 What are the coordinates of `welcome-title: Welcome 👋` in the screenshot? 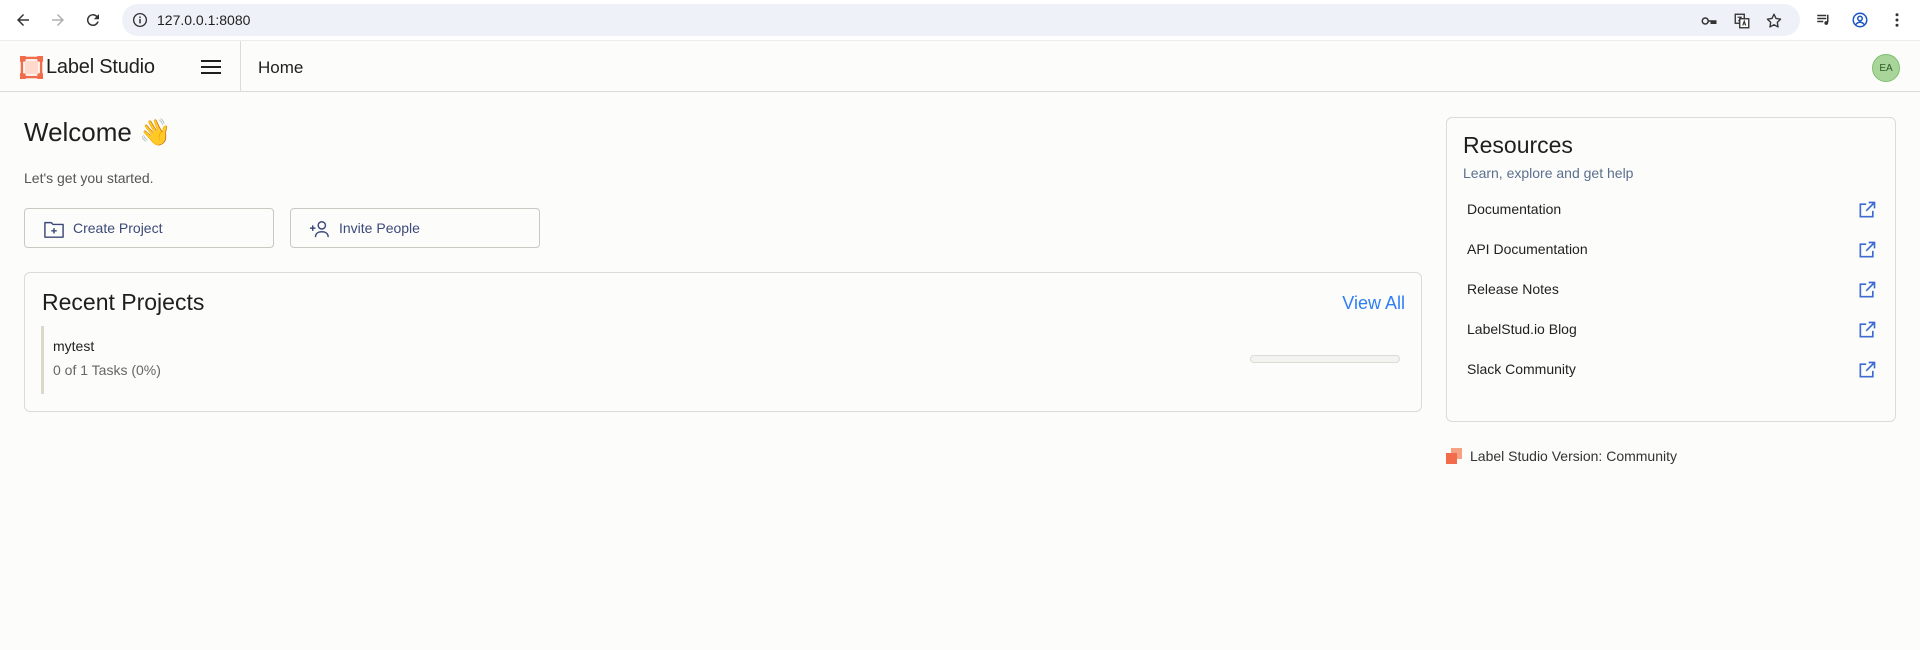 It's located at (98, 132).